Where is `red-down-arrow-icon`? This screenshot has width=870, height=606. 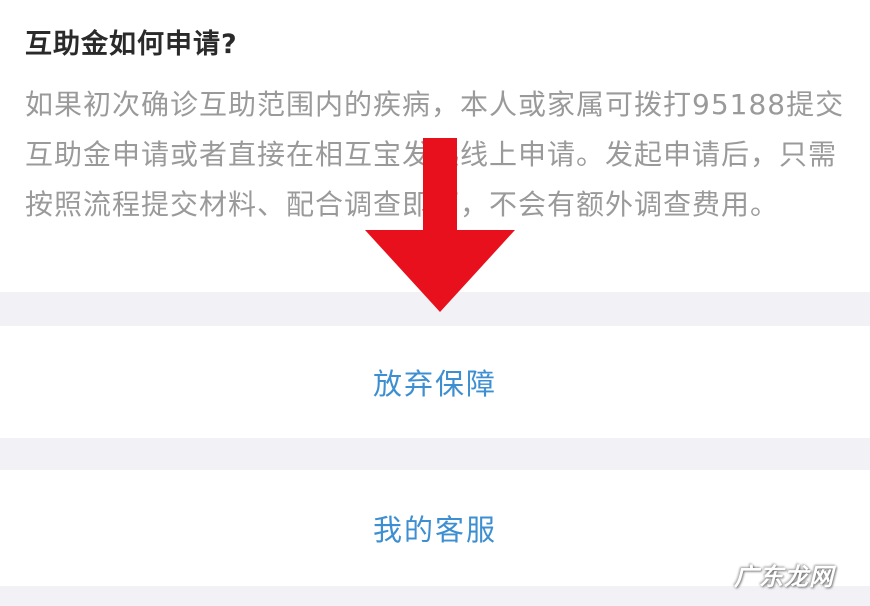 red-down-arrow-icon is located at coordinates (440, 225).